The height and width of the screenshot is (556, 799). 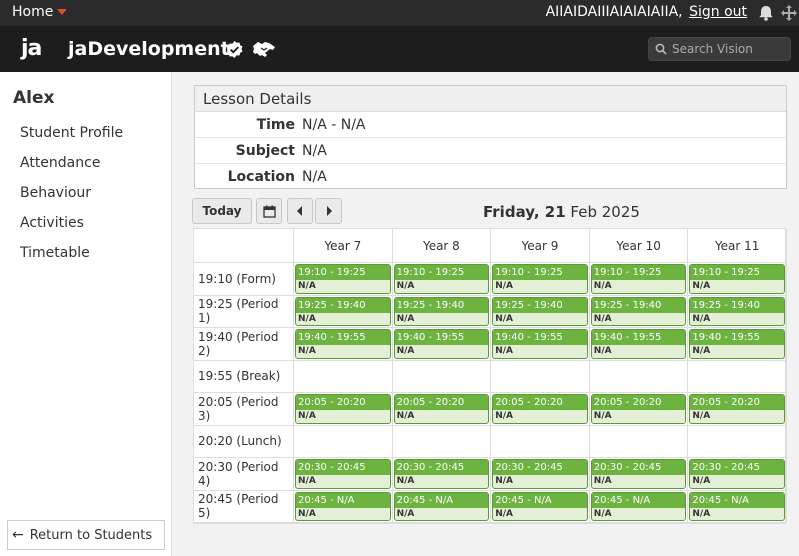 What do you see at coordinates (71, 170) in the screenshot?
I see `sidebar-item-attendance: Attendance` at bounding box center [71, 170].